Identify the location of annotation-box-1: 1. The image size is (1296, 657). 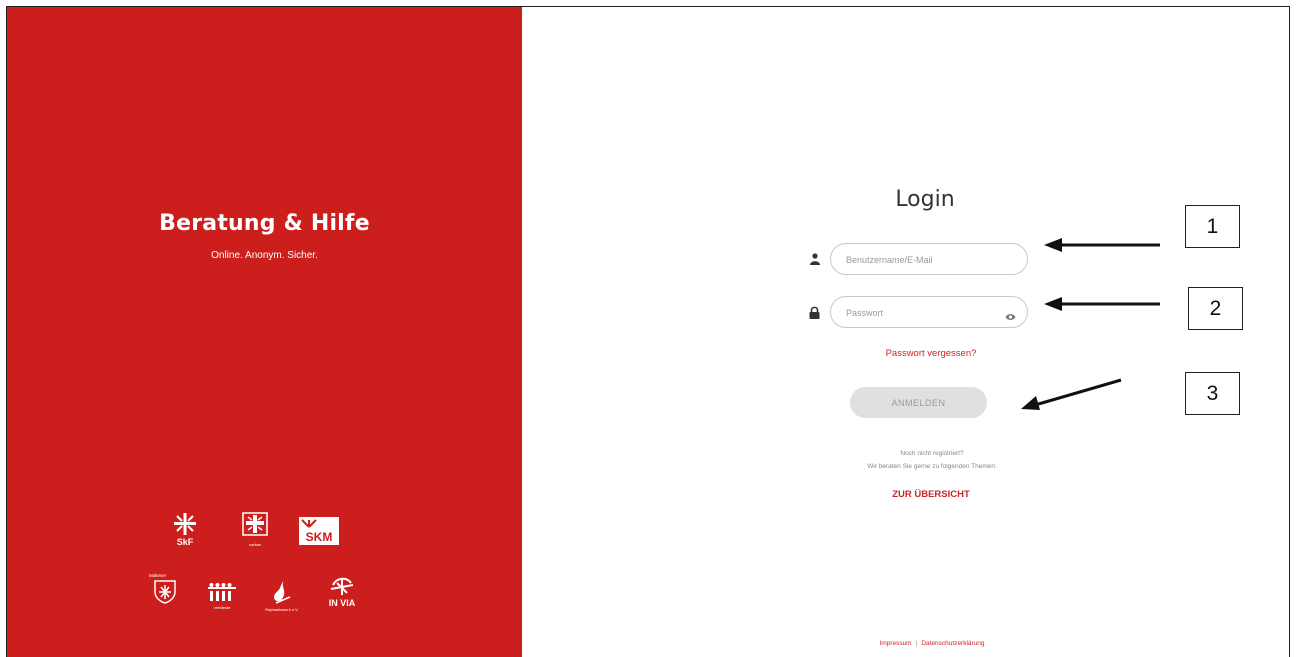
(1212, 226).